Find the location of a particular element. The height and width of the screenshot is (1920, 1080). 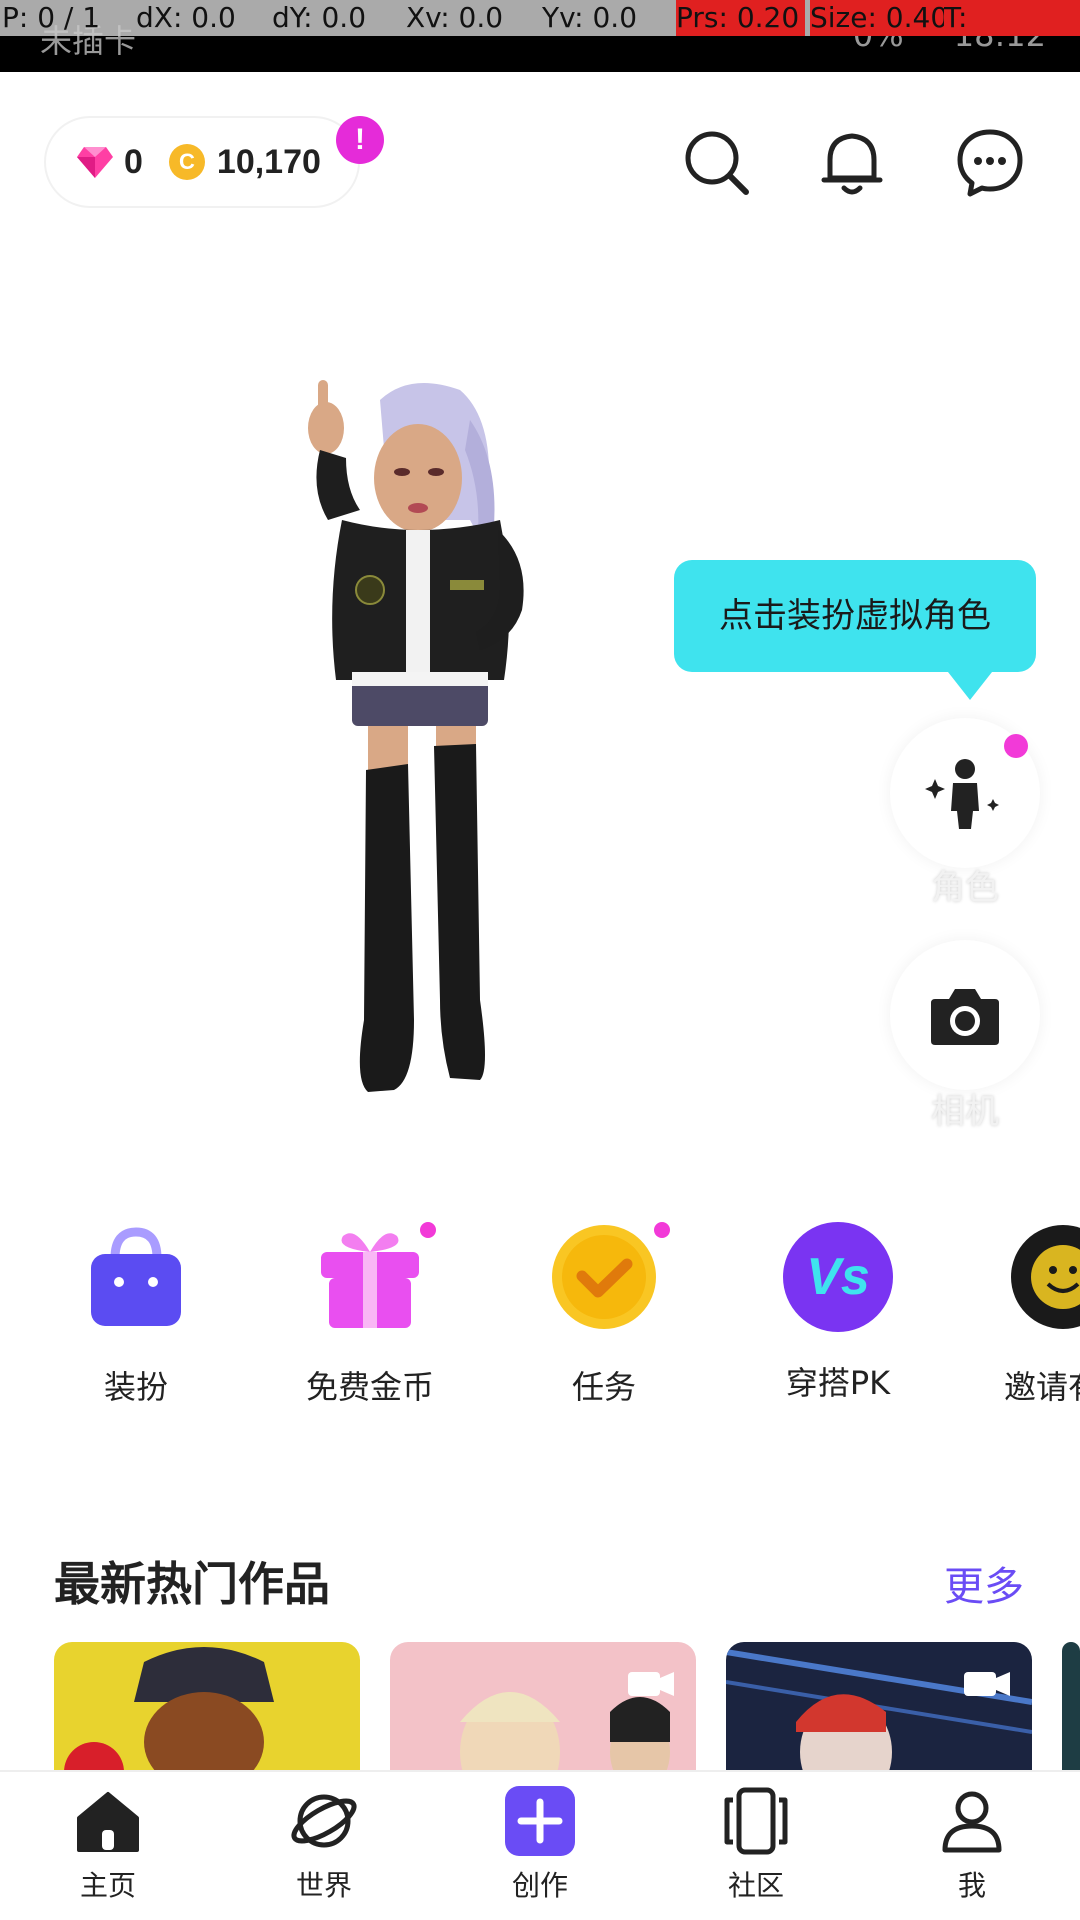

tooltip-arrow is located at coordinates (970, 686).